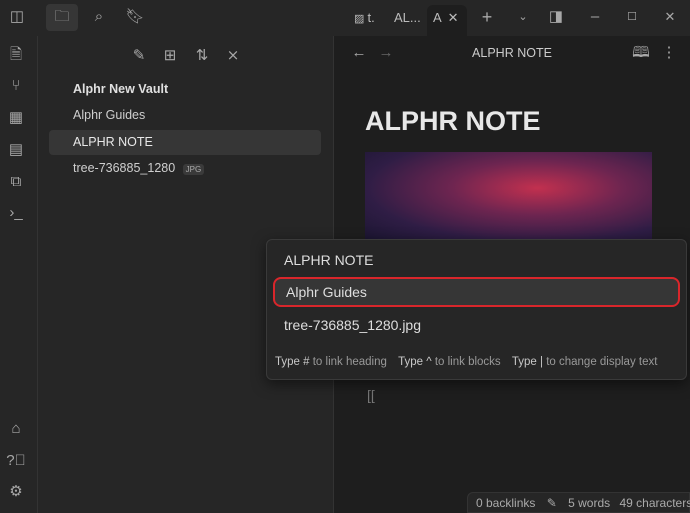  I want to click on vault-name: Alphr New Vault, so click(185, 89).